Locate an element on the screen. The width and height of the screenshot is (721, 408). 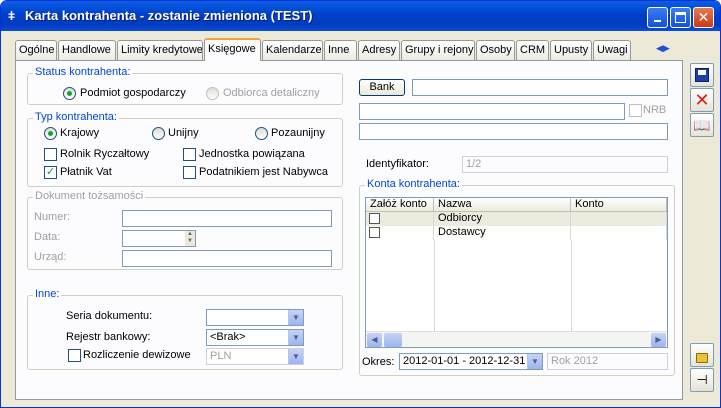
checkbox-podatnik-nabywca is located at coordinates (189, 172).